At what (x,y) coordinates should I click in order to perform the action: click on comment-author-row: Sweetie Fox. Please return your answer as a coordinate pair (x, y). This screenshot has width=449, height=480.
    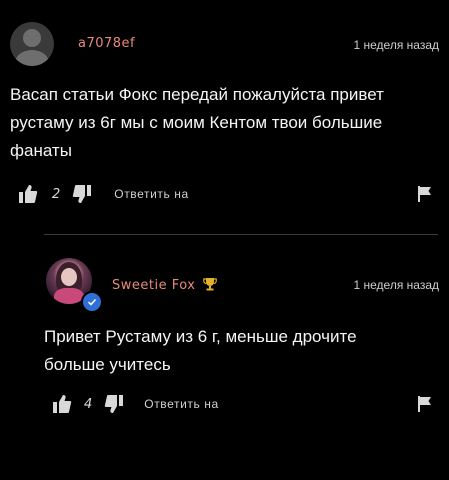
    Looking at the image, I should click on (165, 285).